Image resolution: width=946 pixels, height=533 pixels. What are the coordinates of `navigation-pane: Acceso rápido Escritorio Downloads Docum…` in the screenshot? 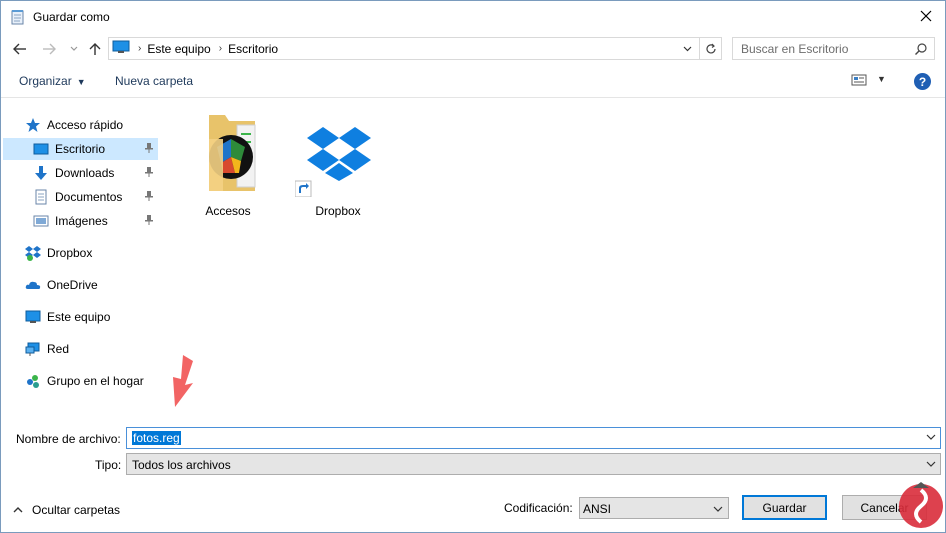 It's located at (81, 255).